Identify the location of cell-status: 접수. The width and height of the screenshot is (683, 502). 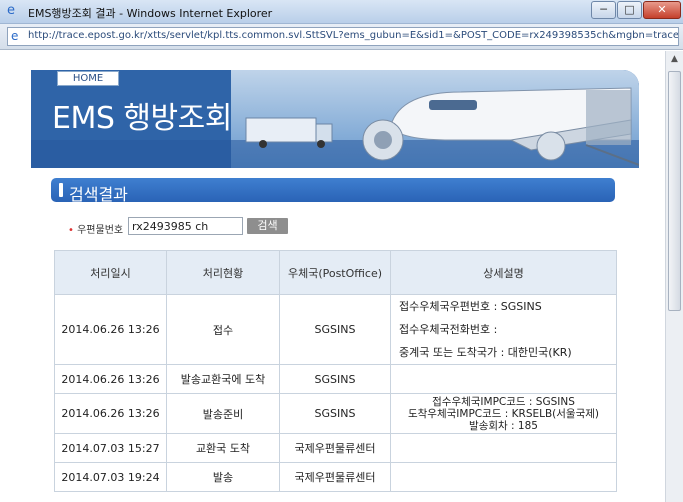
(223, 329).